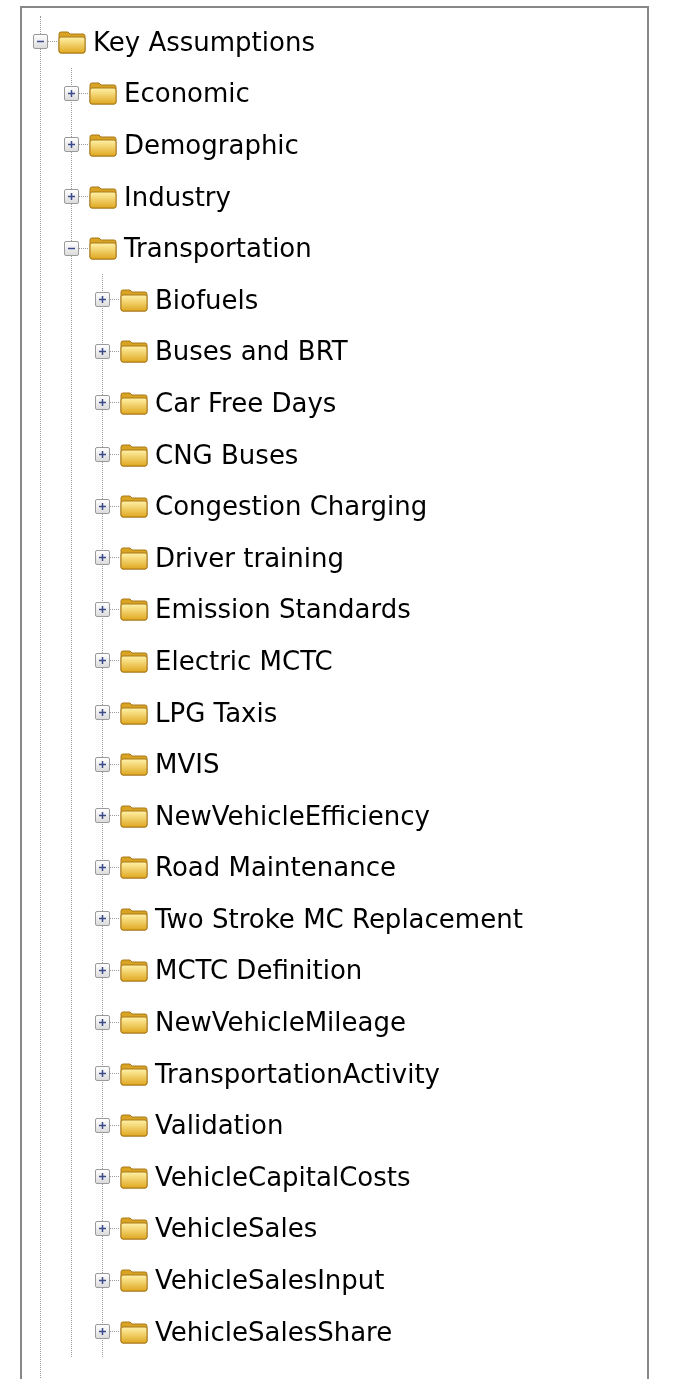 This screenshot has width=687, height=1379. I want to click on folder-label: Biofuels, so click(207, 299).